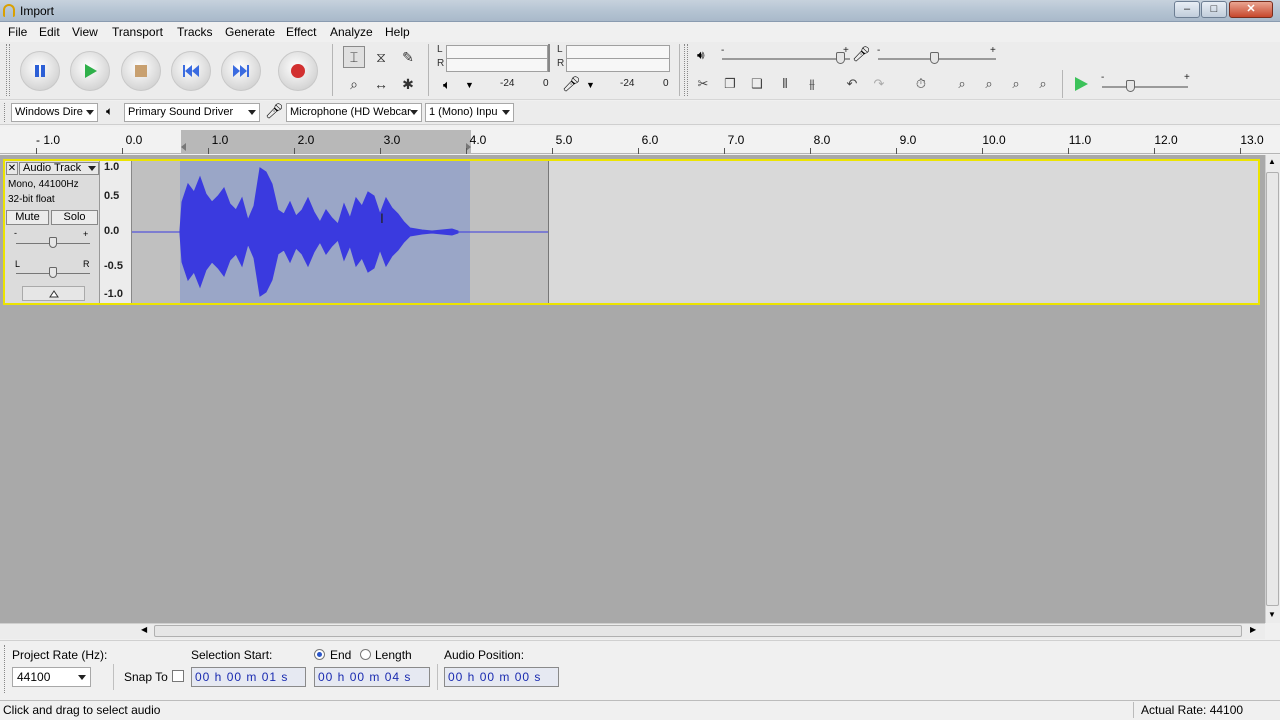 The width and height of the screenshot is (1280, 720). What do you see at coordinates (962, 84) in the screenshot?
I see `zoom-in-button: ⌕` at bounding box center [962, 84].